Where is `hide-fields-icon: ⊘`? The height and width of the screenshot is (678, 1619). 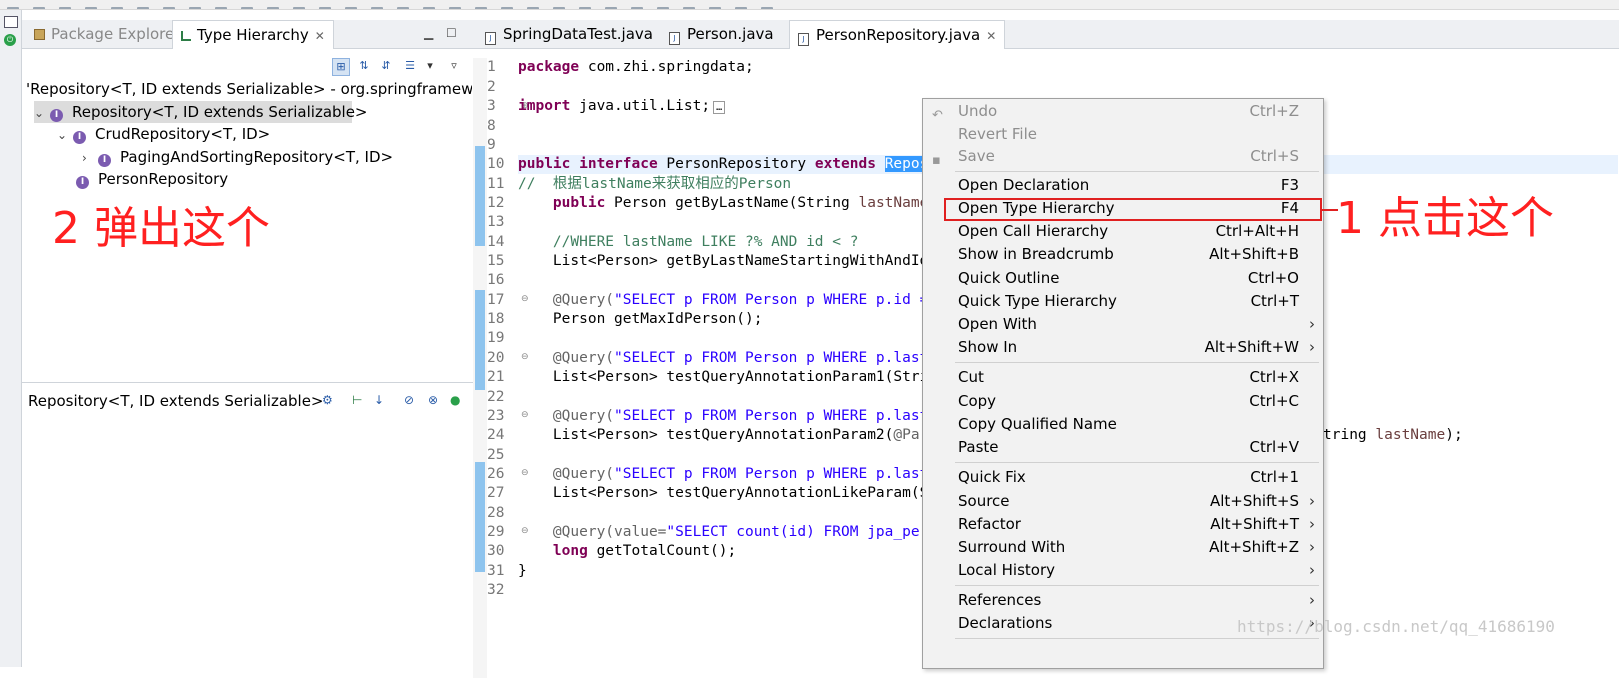 hide-fields-icon: ⊘ is located at coordinates (409, 400).